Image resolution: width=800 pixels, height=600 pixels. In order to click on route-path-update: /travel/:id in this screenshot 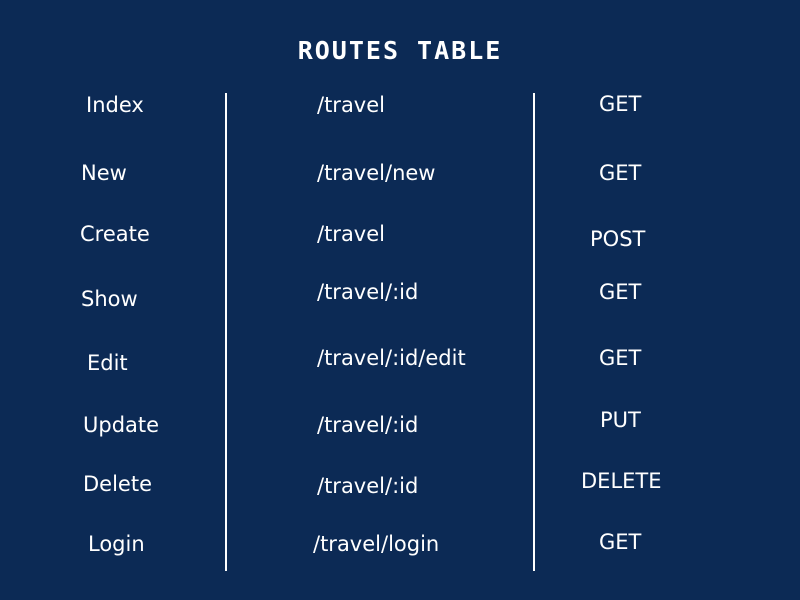, I will do `click(368, 425)`.